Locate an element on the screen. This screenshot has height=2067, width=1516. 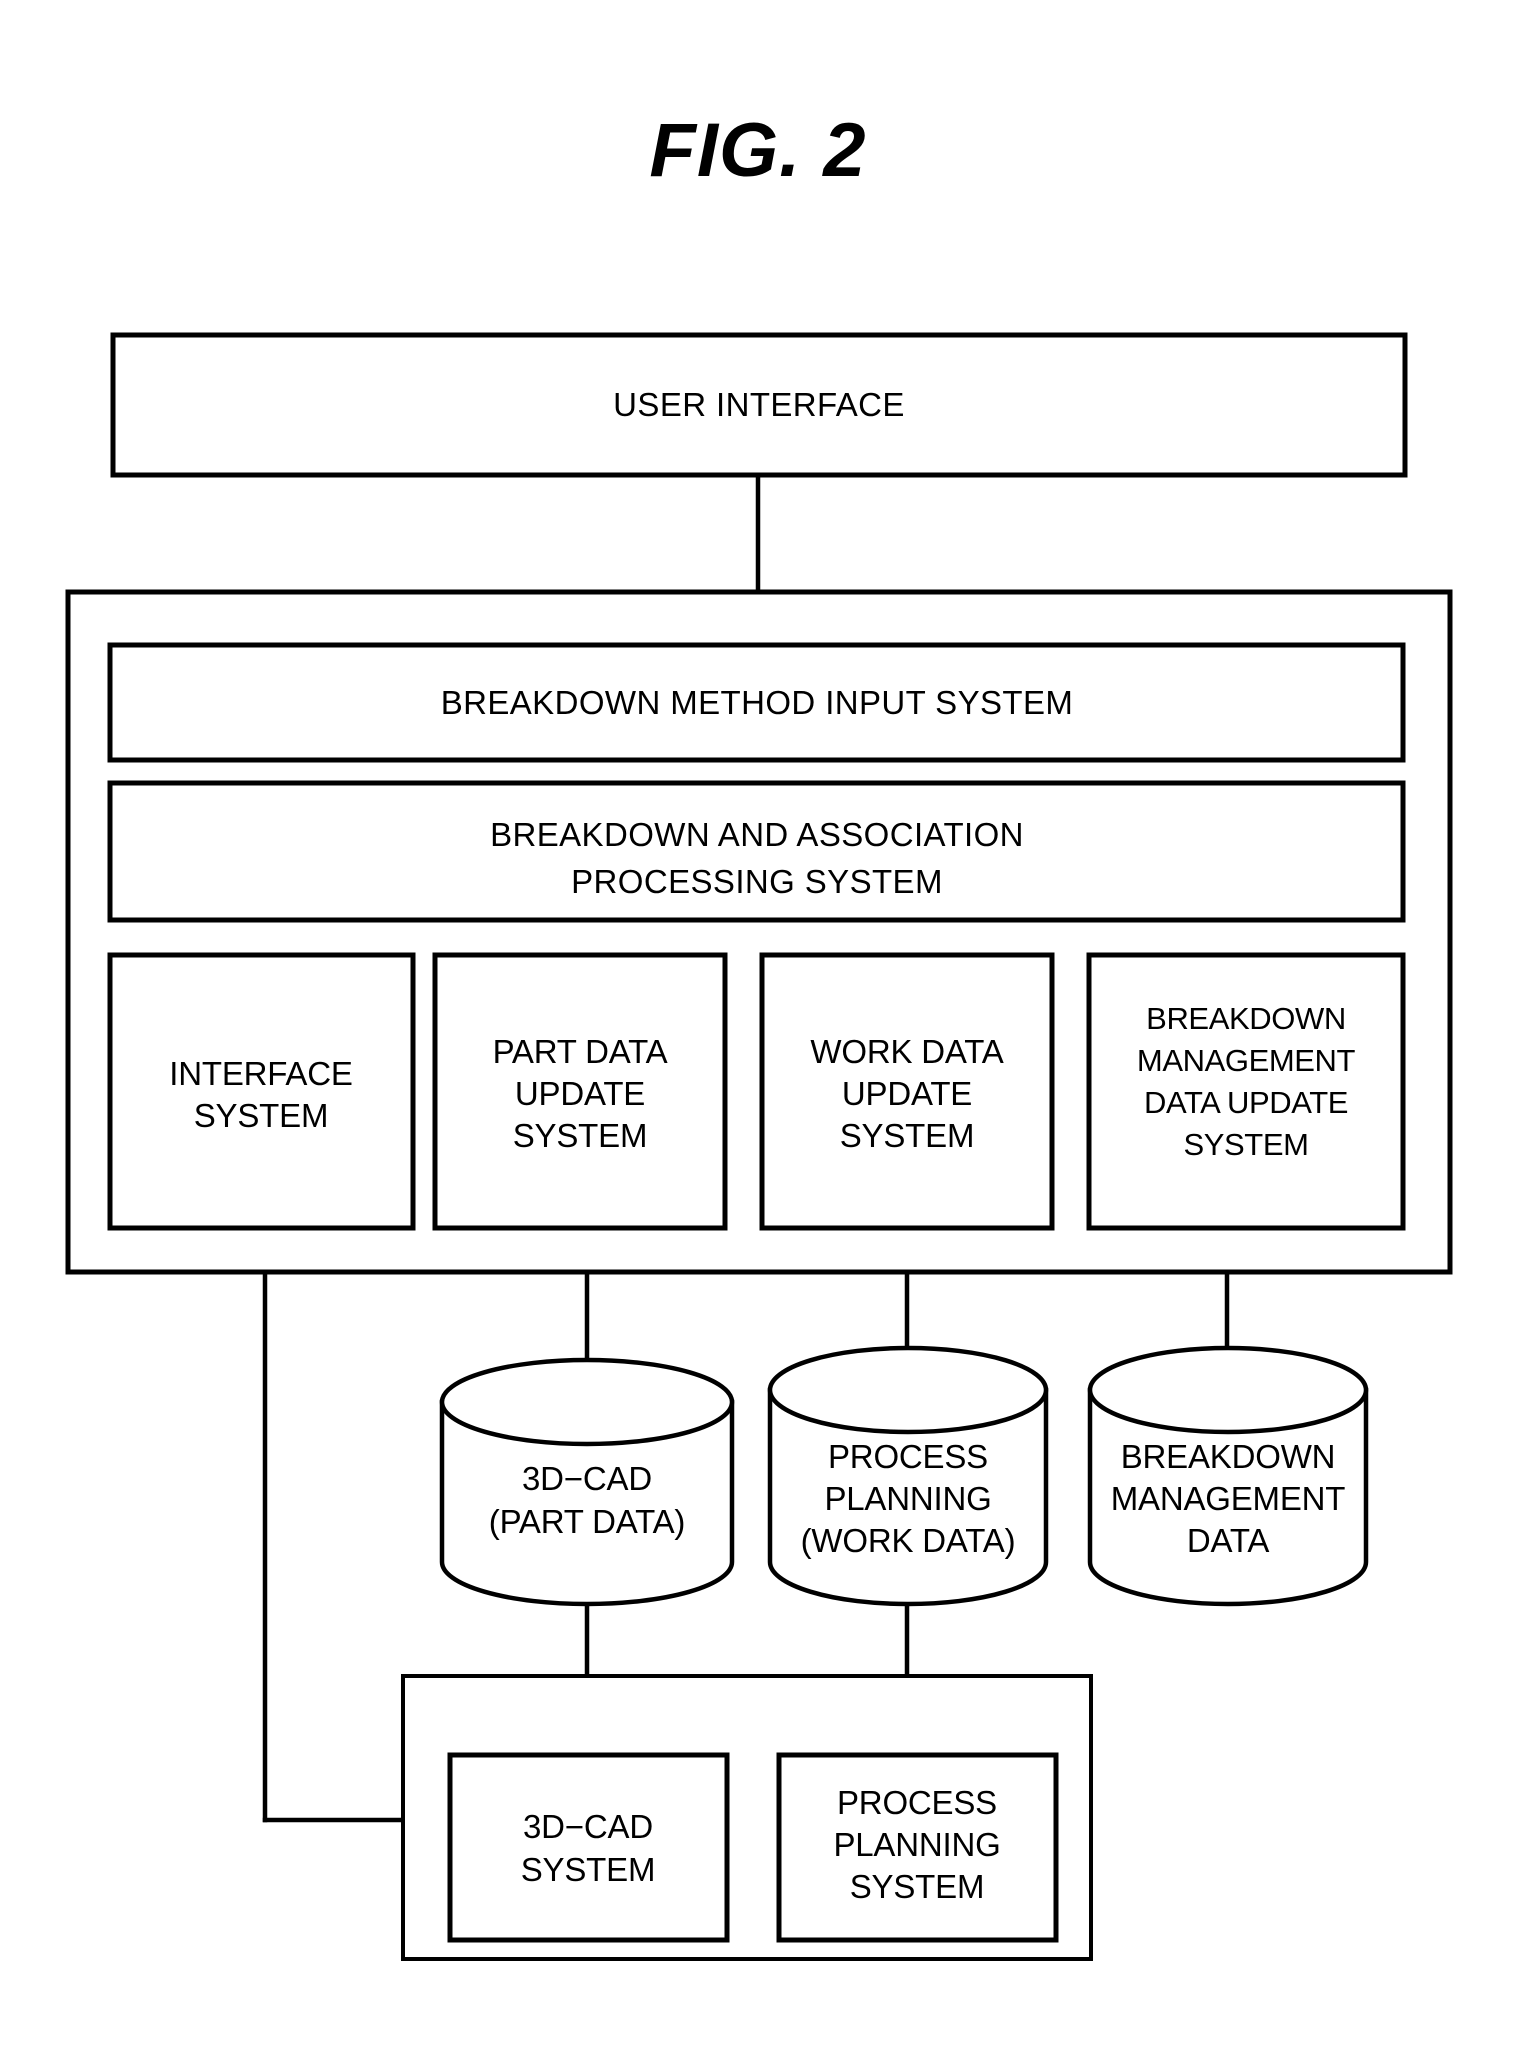
db-breakdown-management-data-label-line3: DATA is located at coordinates (1228, 1540).